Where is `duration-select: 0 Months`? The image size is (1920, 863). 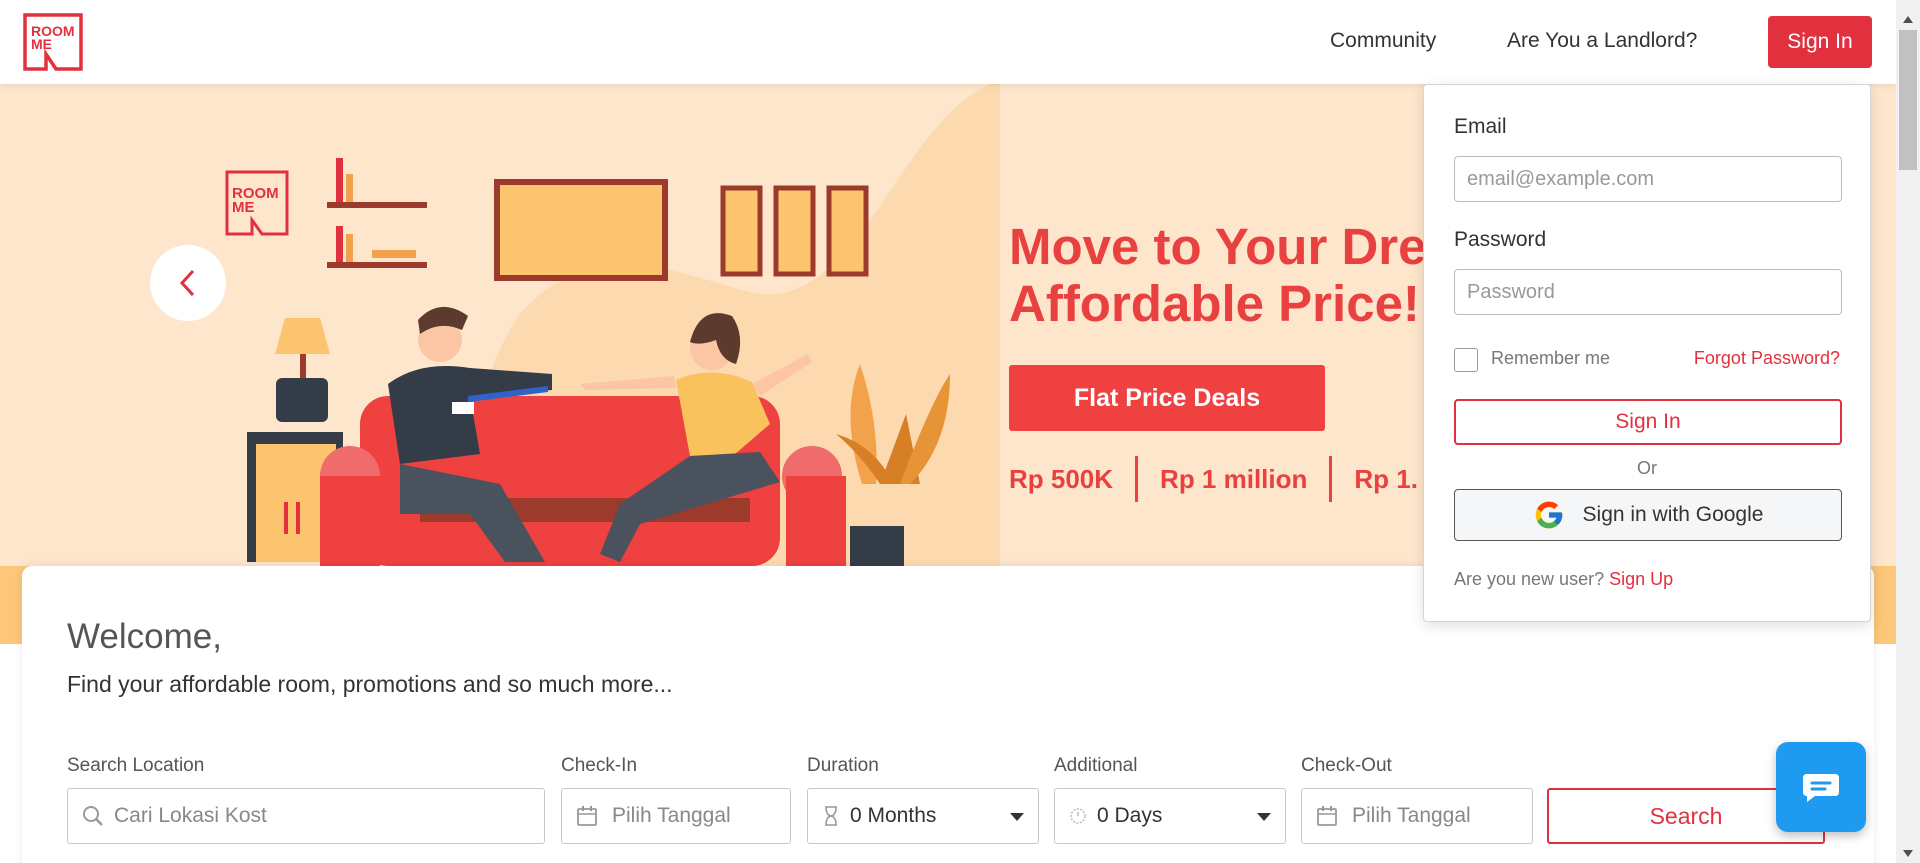
duration-select: 0 Months is located at coordinates (923, 816).